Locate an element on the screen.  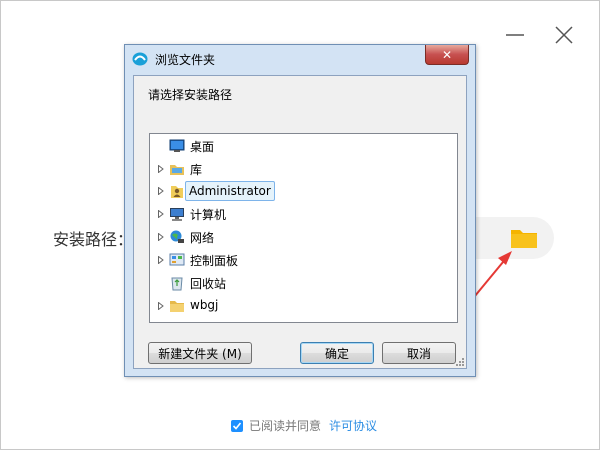
ok-button: 确定 is located at coordinates (337, 353).